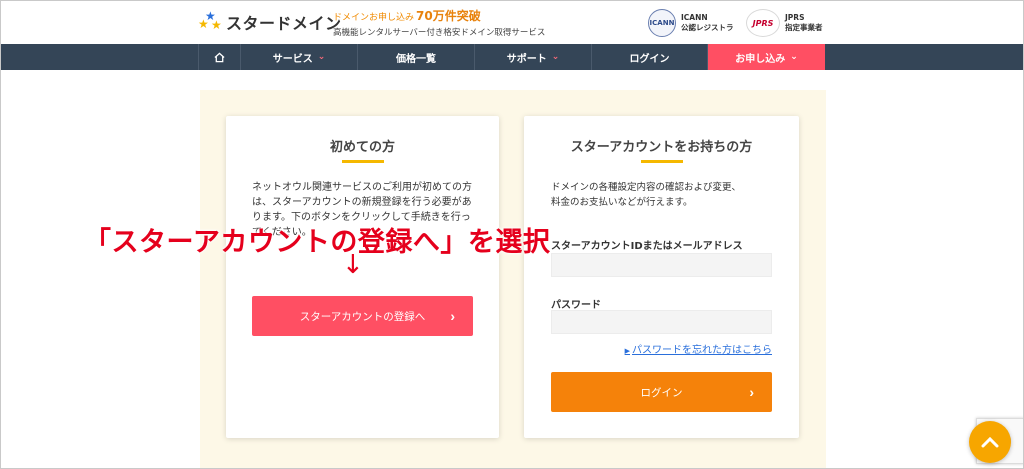  I want to click on nav-support: サポート ⌄, so click(532, 57).